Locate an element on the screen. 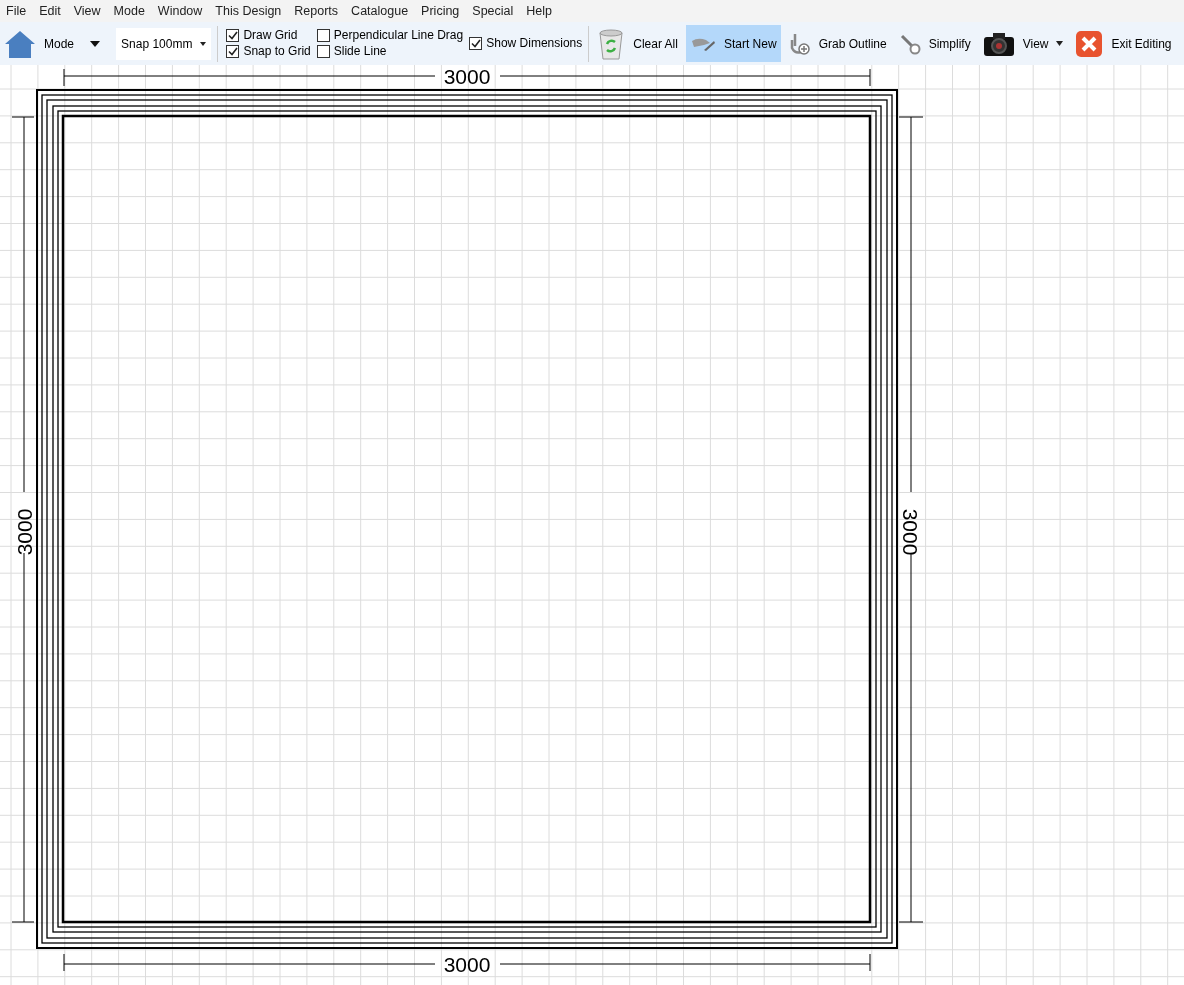 The width and height of the screenshot is (1184, 985). mode-button: Mode is located at coordinates (54, 43).